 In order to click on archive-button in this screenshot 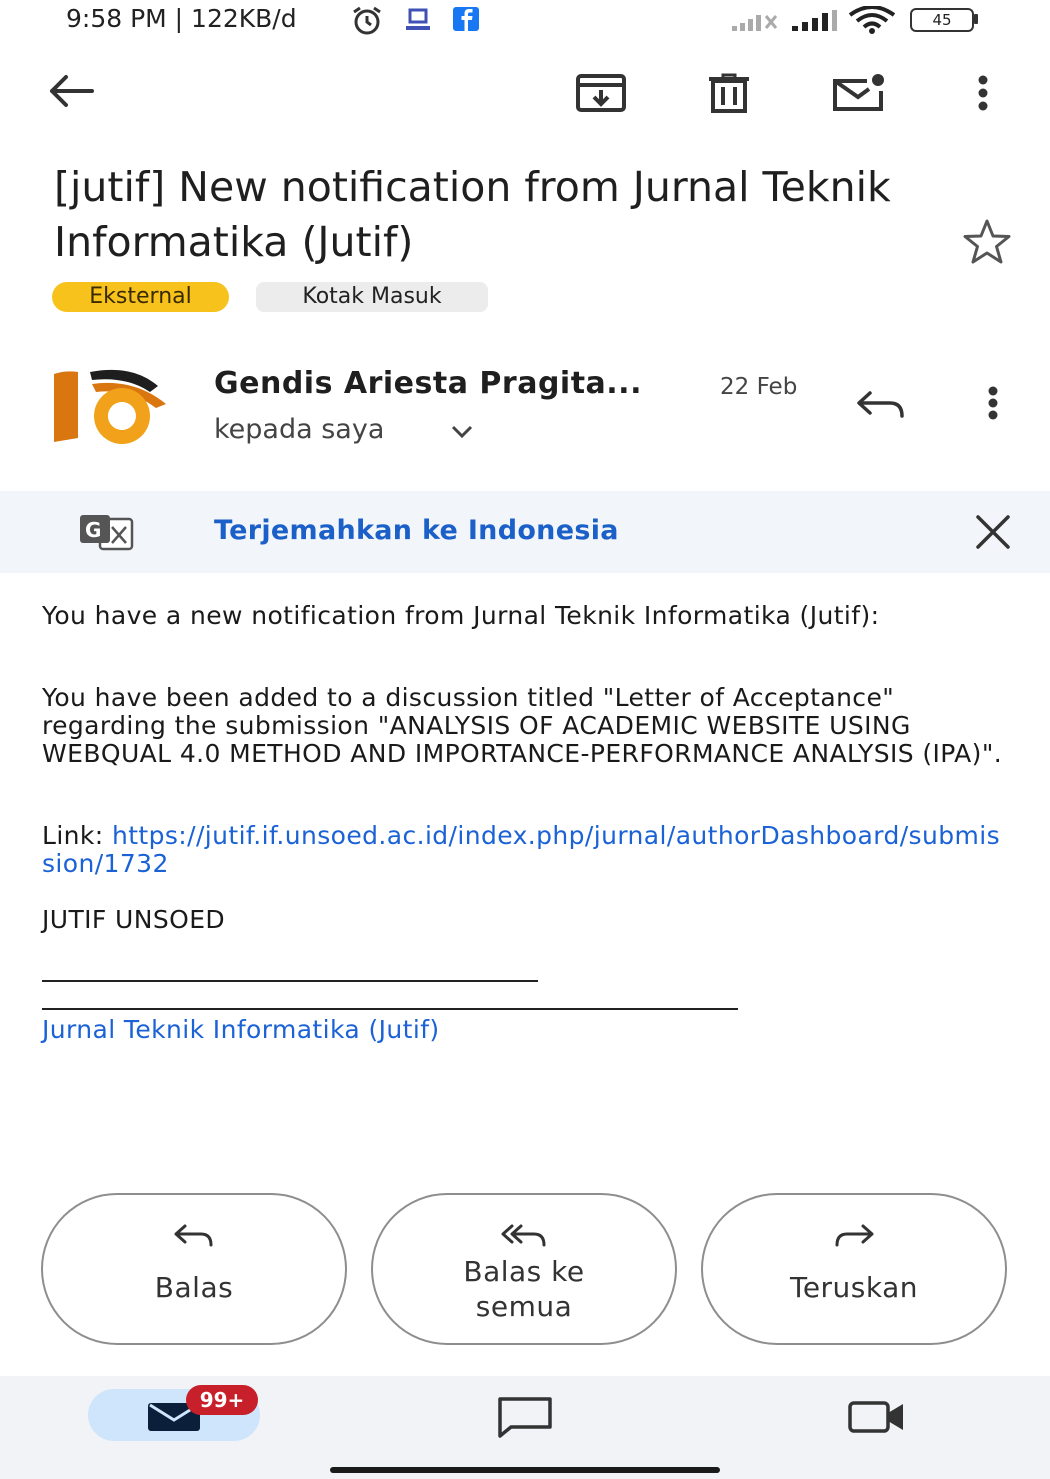, I will do `click(601, 93)`.